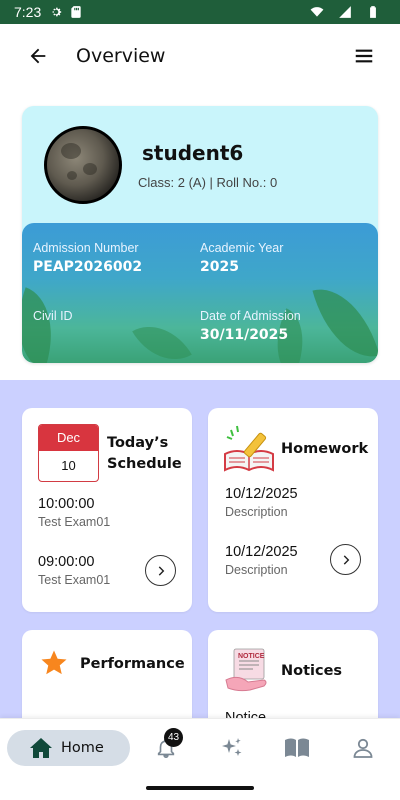  I want to click on nav-profile, so click(363, 748).